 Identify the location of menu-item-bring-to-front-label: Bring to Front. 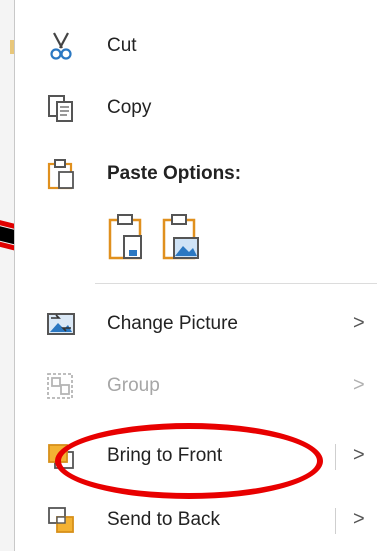
(165, 455).